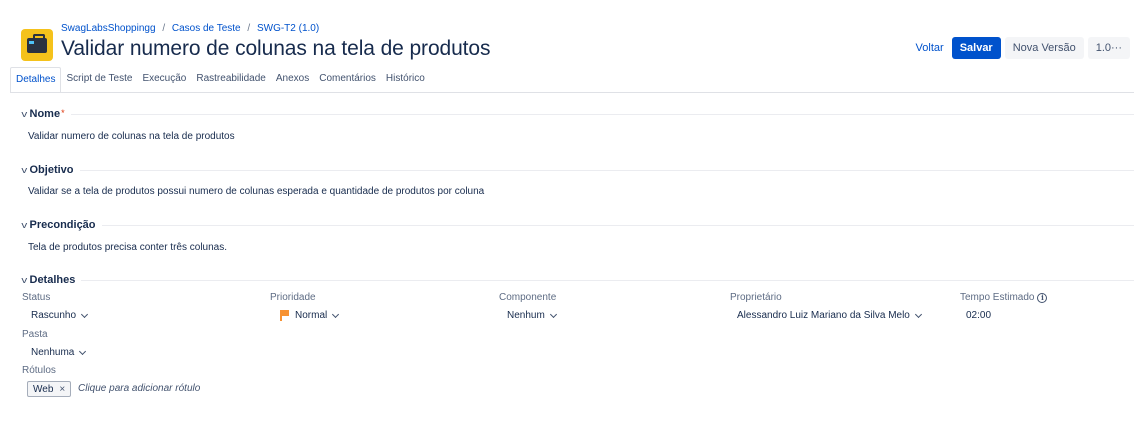 This screenshot has height=426, width=1134. Describe the element at coordinates (36, 80) in the screenshot. I see `tab-details: Detalhes` at that location.